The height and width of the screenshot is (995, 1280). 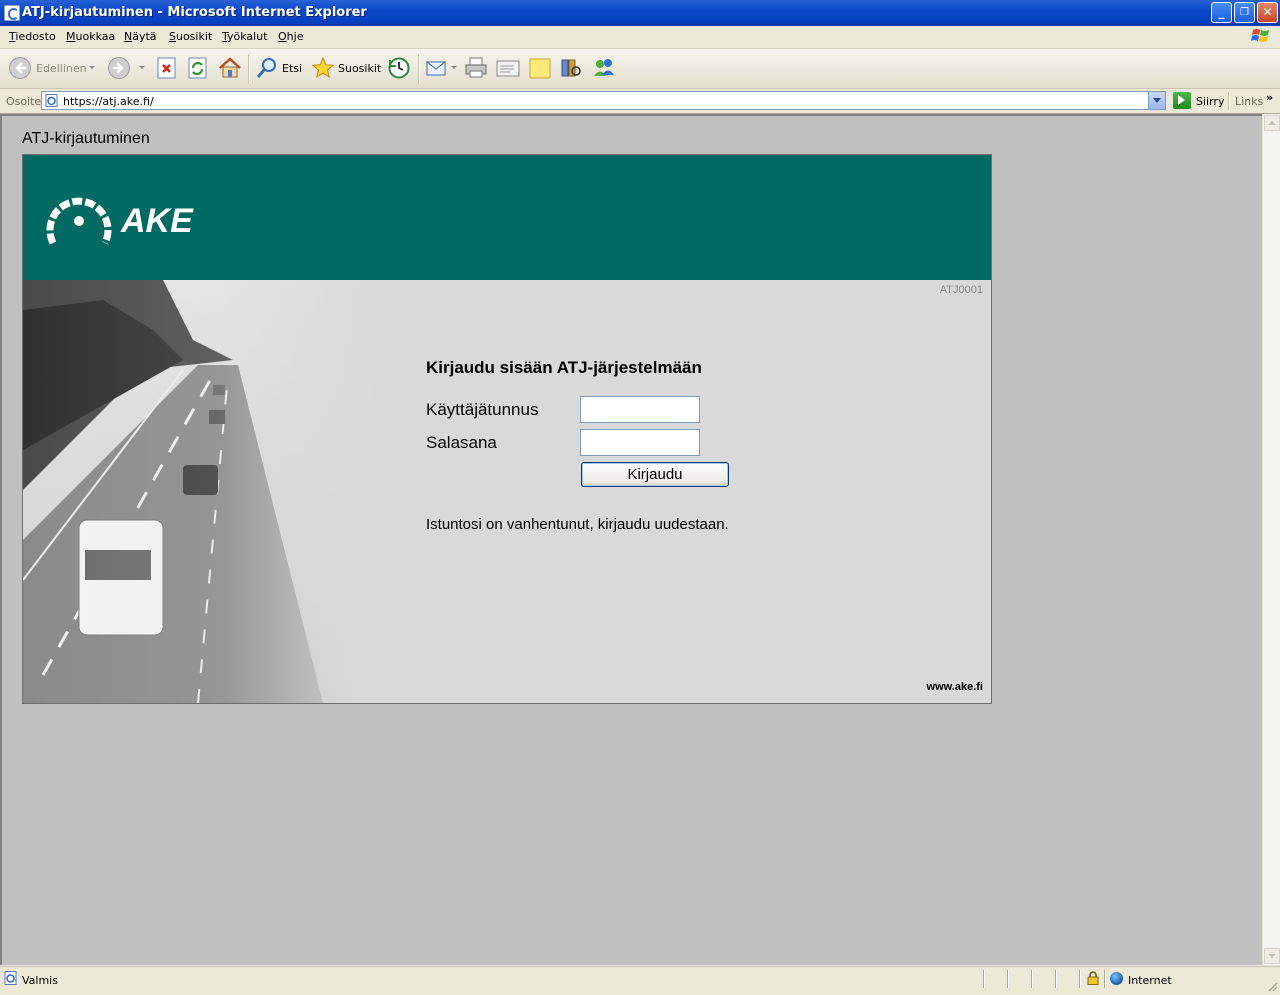 I want to click on ie-app-icon, so click(x=12, y=13).